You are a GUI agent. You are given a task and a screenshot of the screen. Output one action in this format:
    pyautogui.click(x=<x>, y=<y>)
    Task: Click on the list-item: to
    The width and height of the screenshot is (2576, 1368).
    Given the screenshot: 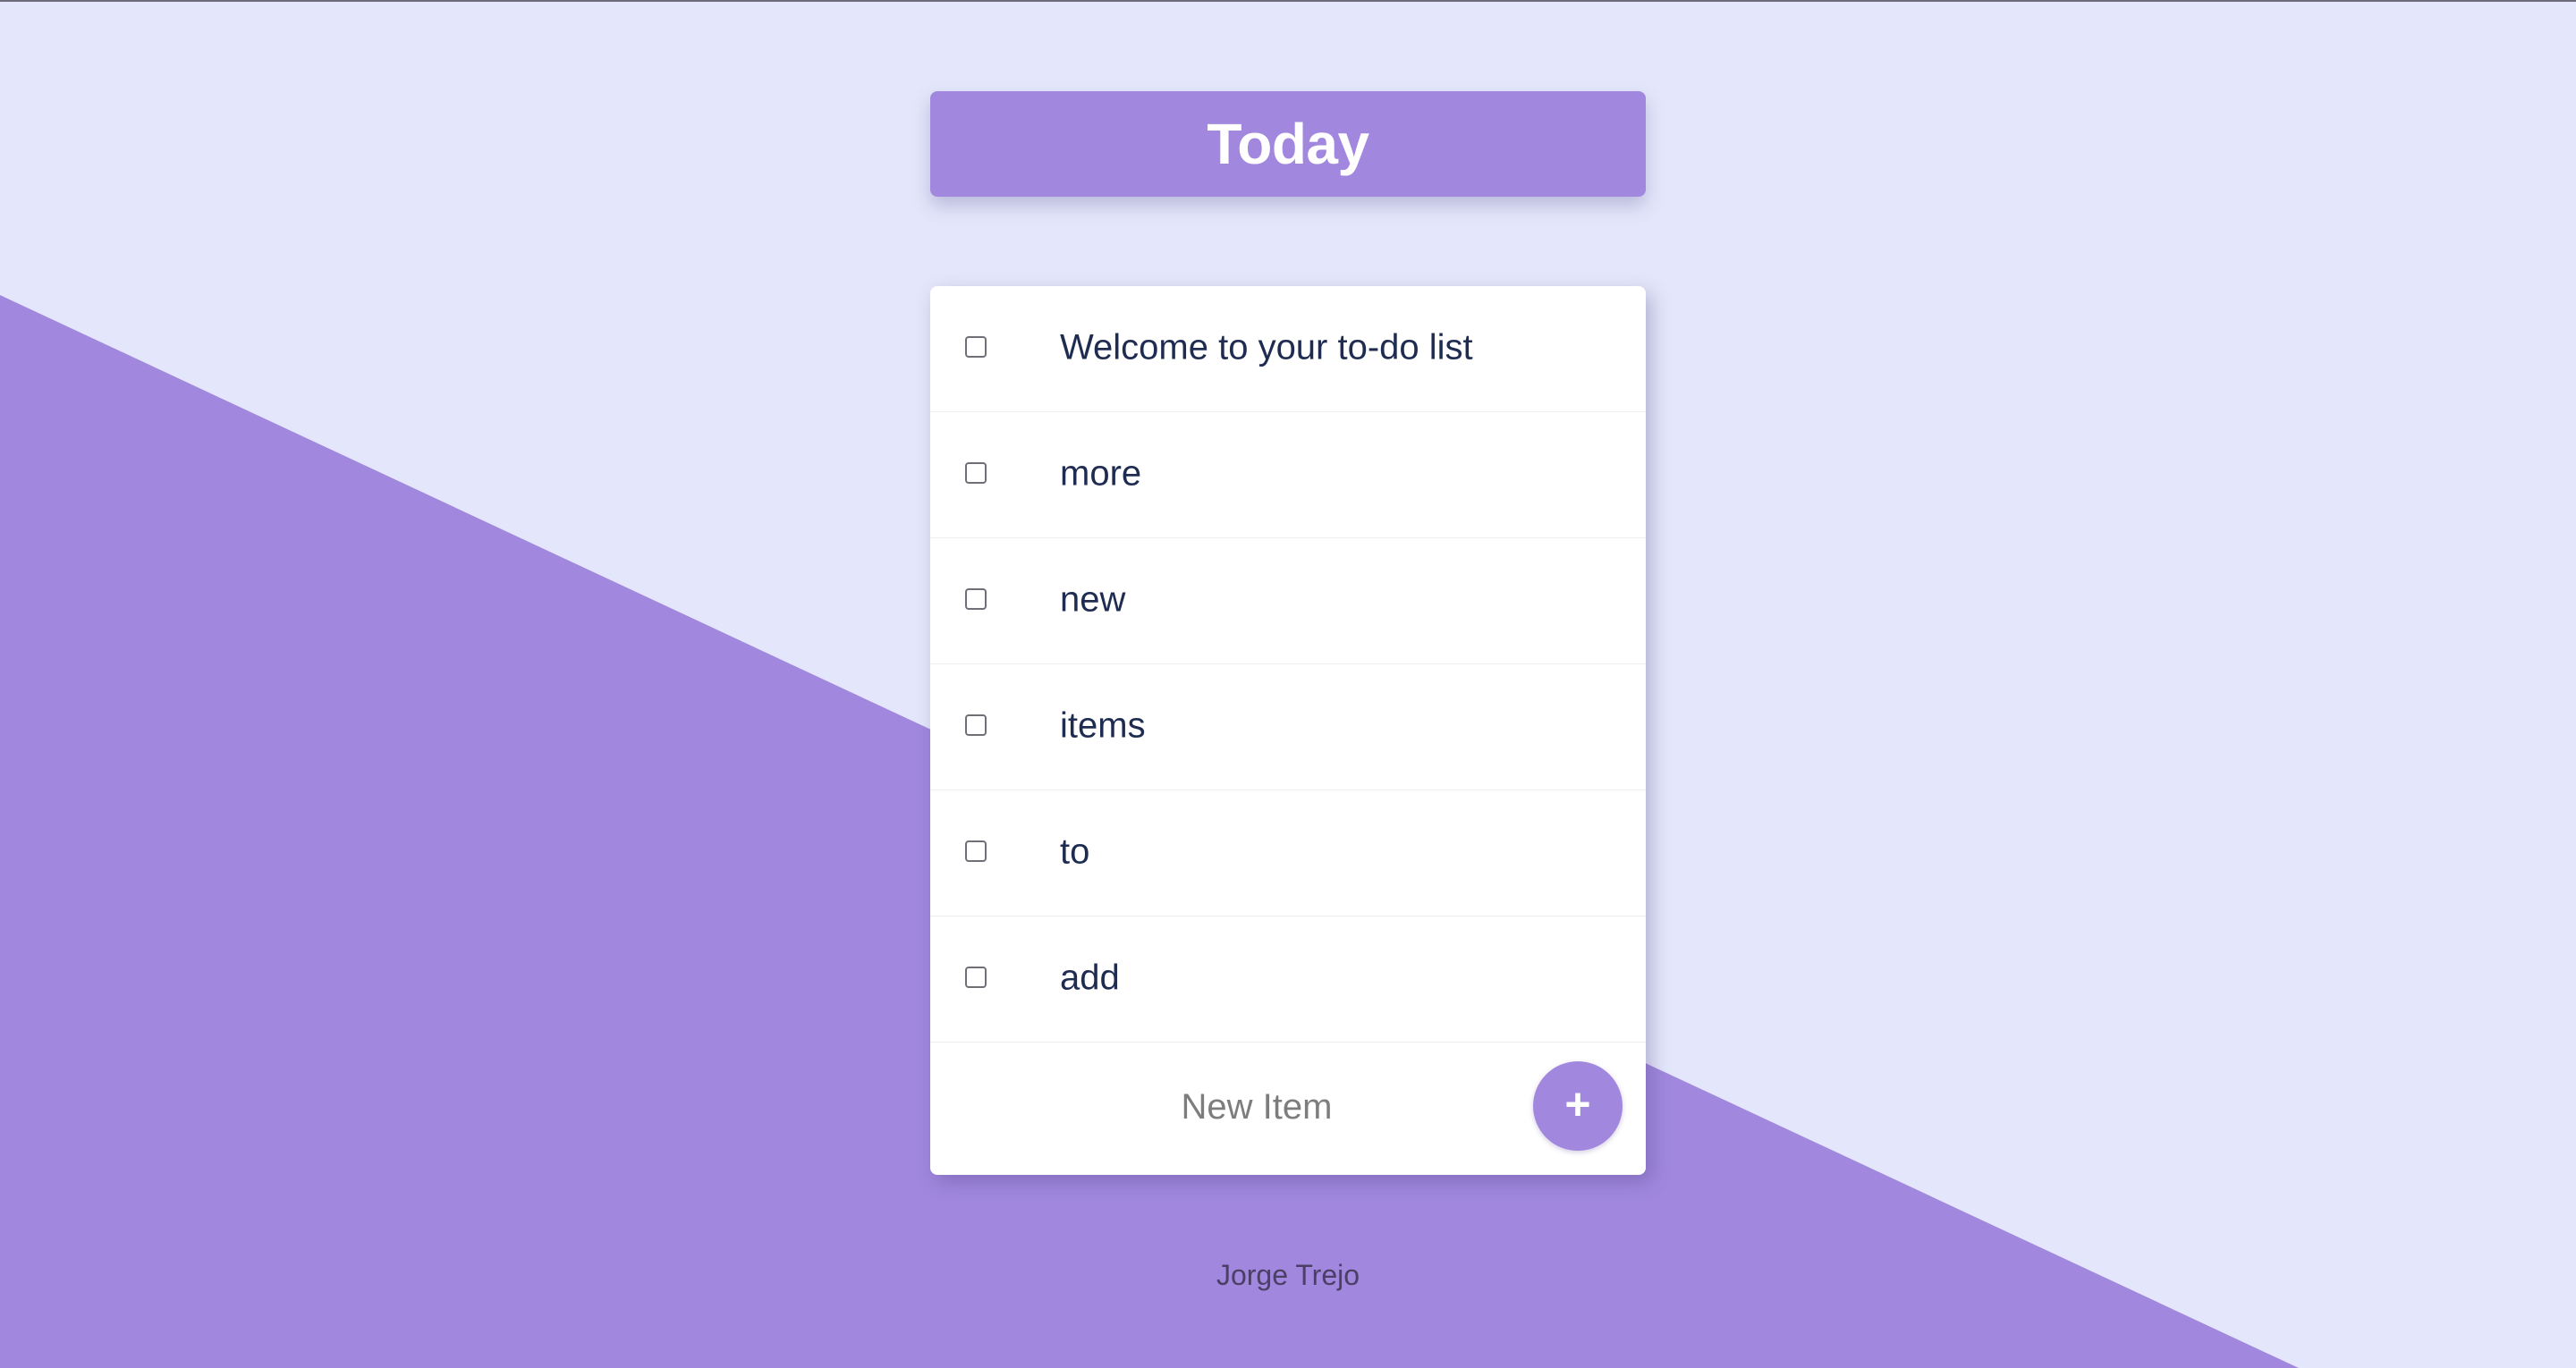 What is the action you would take?
    pyautogui.click(x=1288, y=853)
    